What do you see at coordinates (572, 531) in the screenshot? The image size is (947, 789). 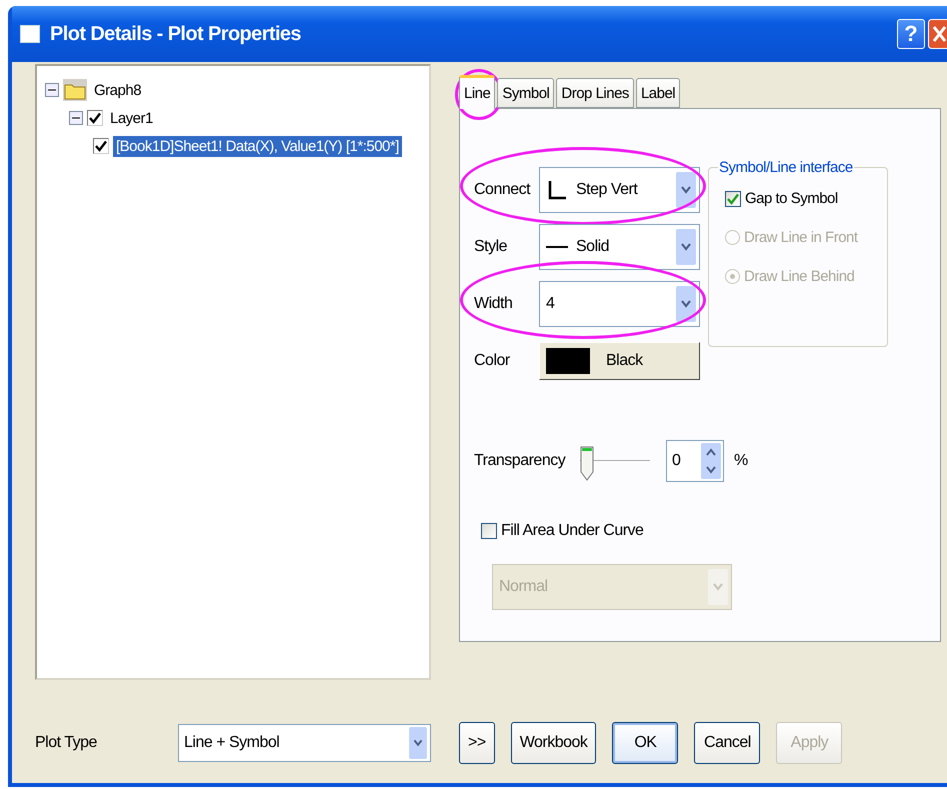 I see `checkbox-label: Fill Area Under Curve` at bounding box center [572, 531].